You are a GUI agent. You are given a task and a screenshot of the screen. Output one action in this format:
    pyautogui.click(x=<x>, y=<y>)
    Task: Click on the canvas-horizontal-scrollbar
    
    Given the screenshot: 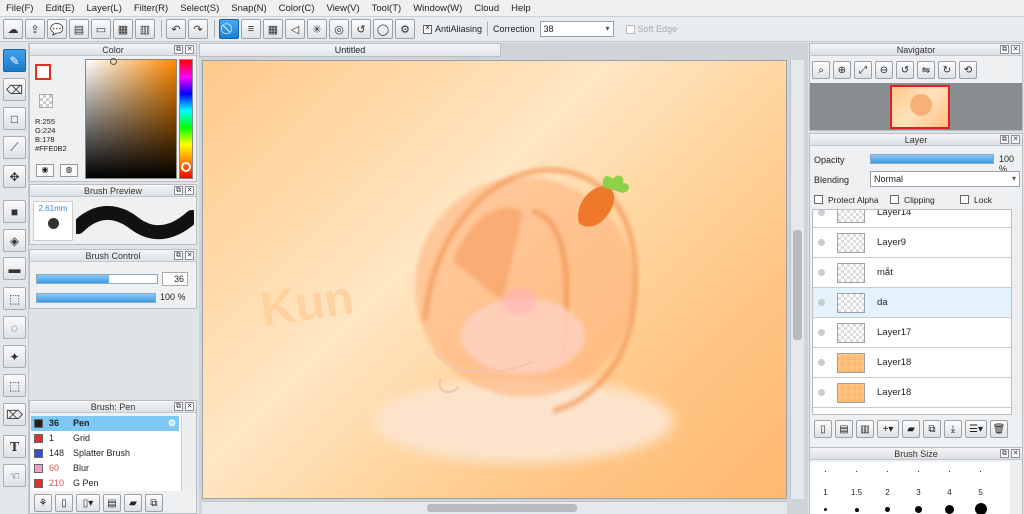 What is the action you would take?
    pyautogui.click(x=494, y=507)
    